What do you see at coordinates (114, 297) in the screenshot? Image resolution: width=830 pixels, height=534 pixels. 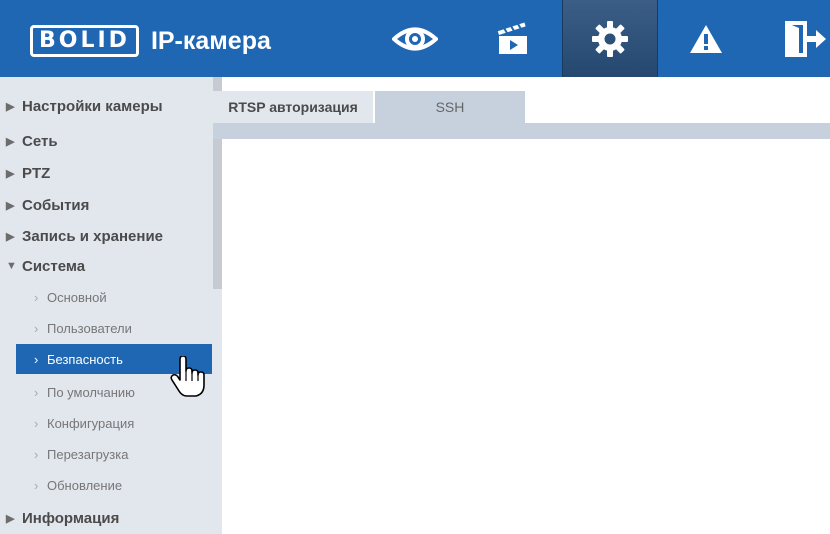 I see `sidebar-subitem-general: › Основной` at bounding box center [114, 297].